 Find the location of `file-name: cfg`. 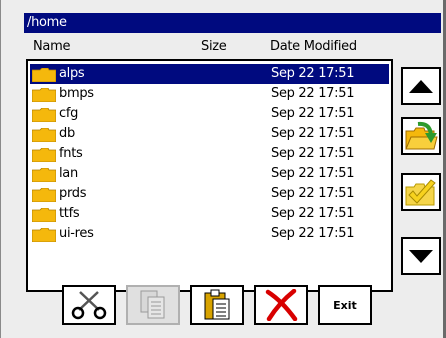

file-name: cfg is located at coordinates (69, 113).